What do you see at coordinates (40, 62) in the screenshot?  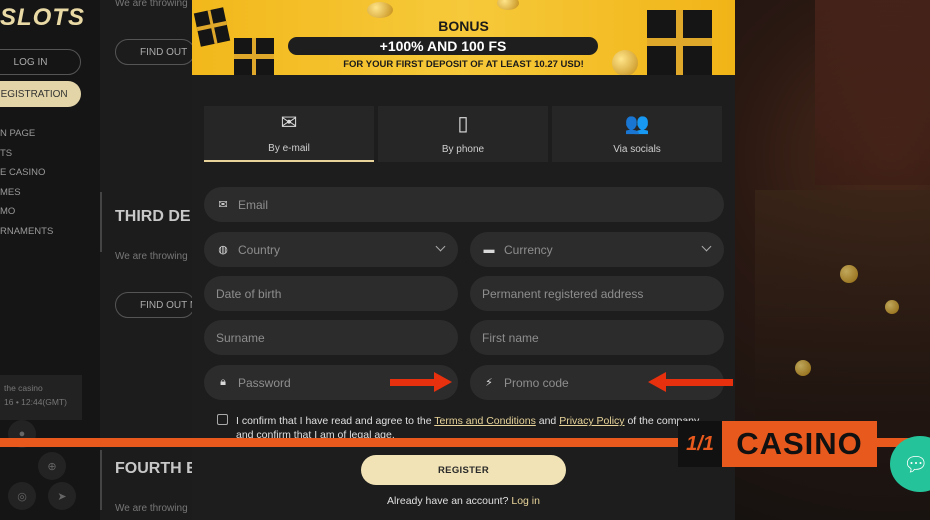 I see `login-button-bg: LOG IN` at bounding box center [40, 62].